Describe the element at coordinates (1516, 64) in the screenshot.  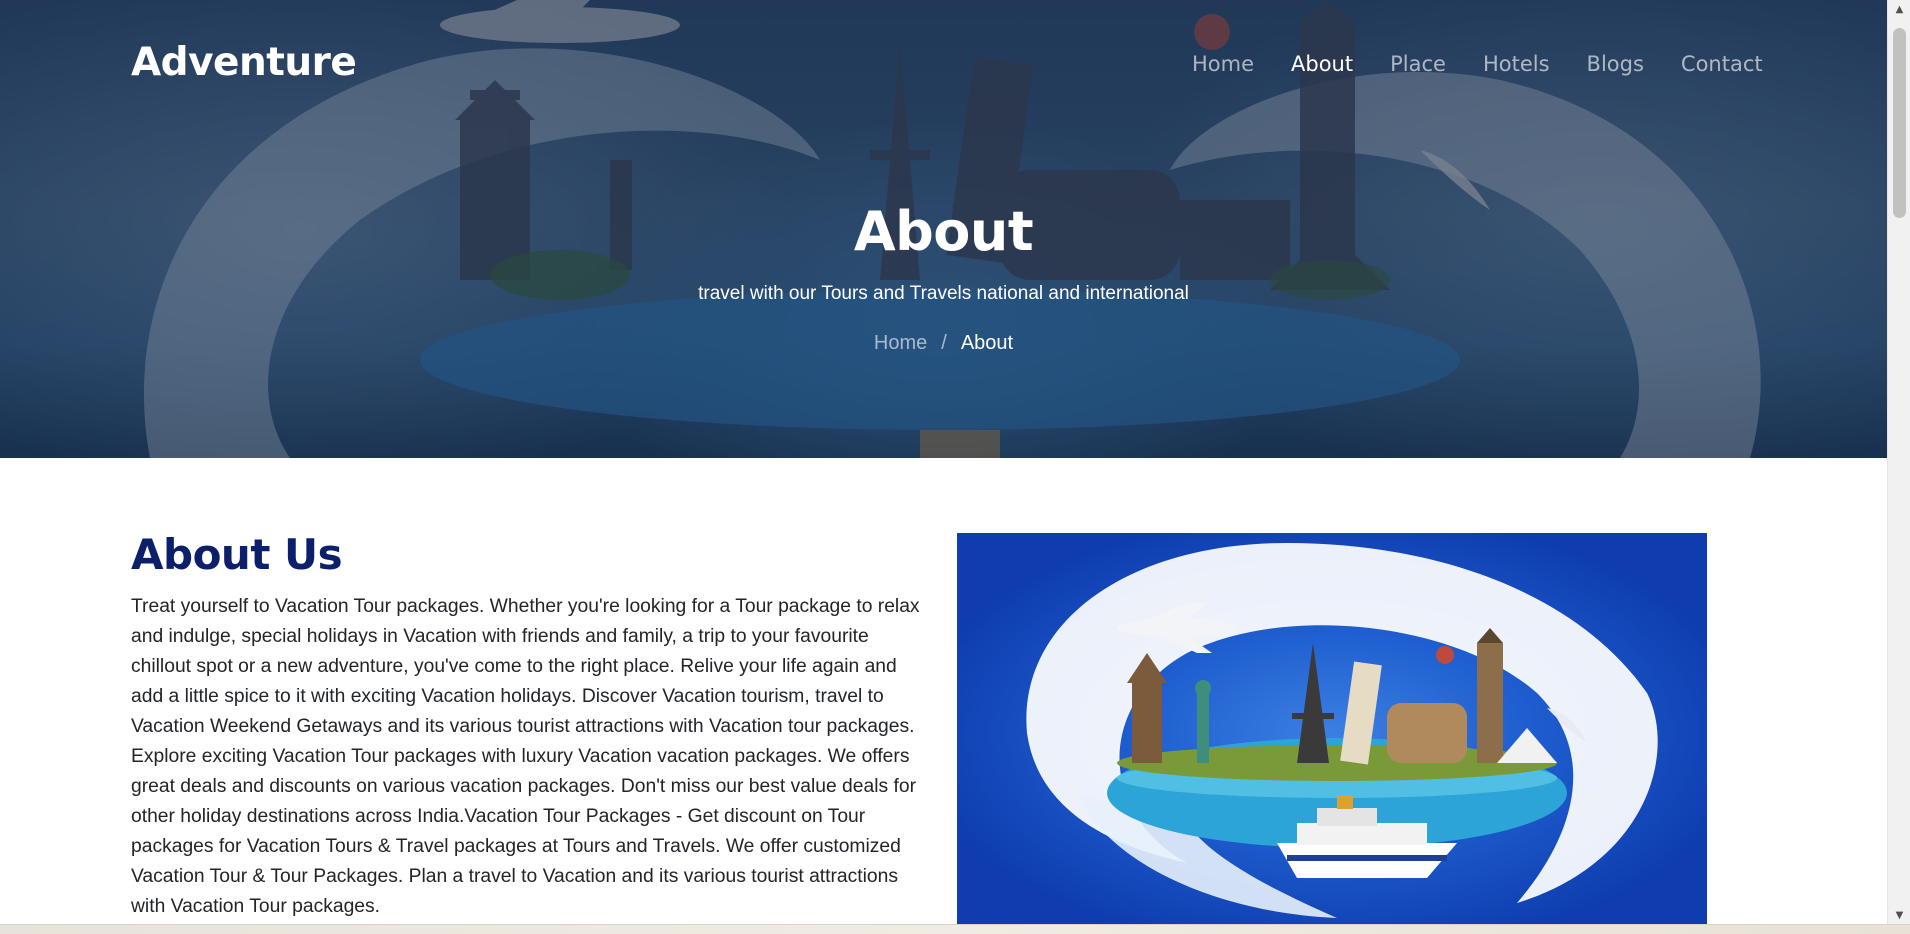
I see `nav-hotels: Hotels` at that location.